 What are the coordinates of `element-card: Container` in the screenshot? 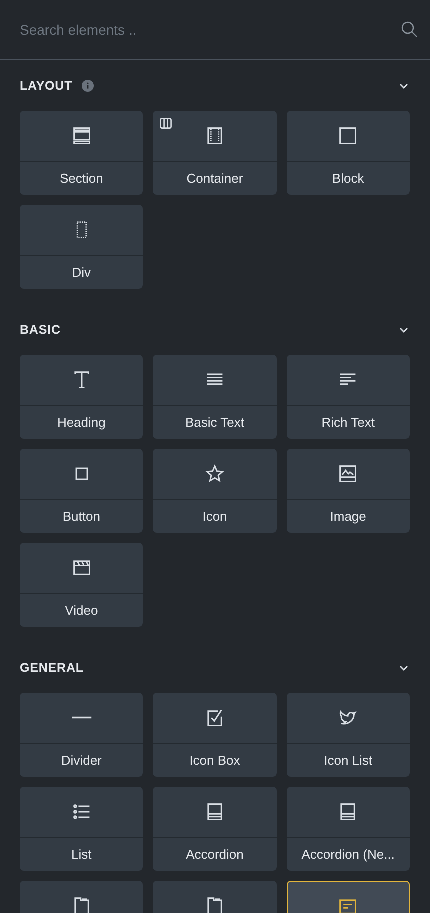 It's located at (215, 153).